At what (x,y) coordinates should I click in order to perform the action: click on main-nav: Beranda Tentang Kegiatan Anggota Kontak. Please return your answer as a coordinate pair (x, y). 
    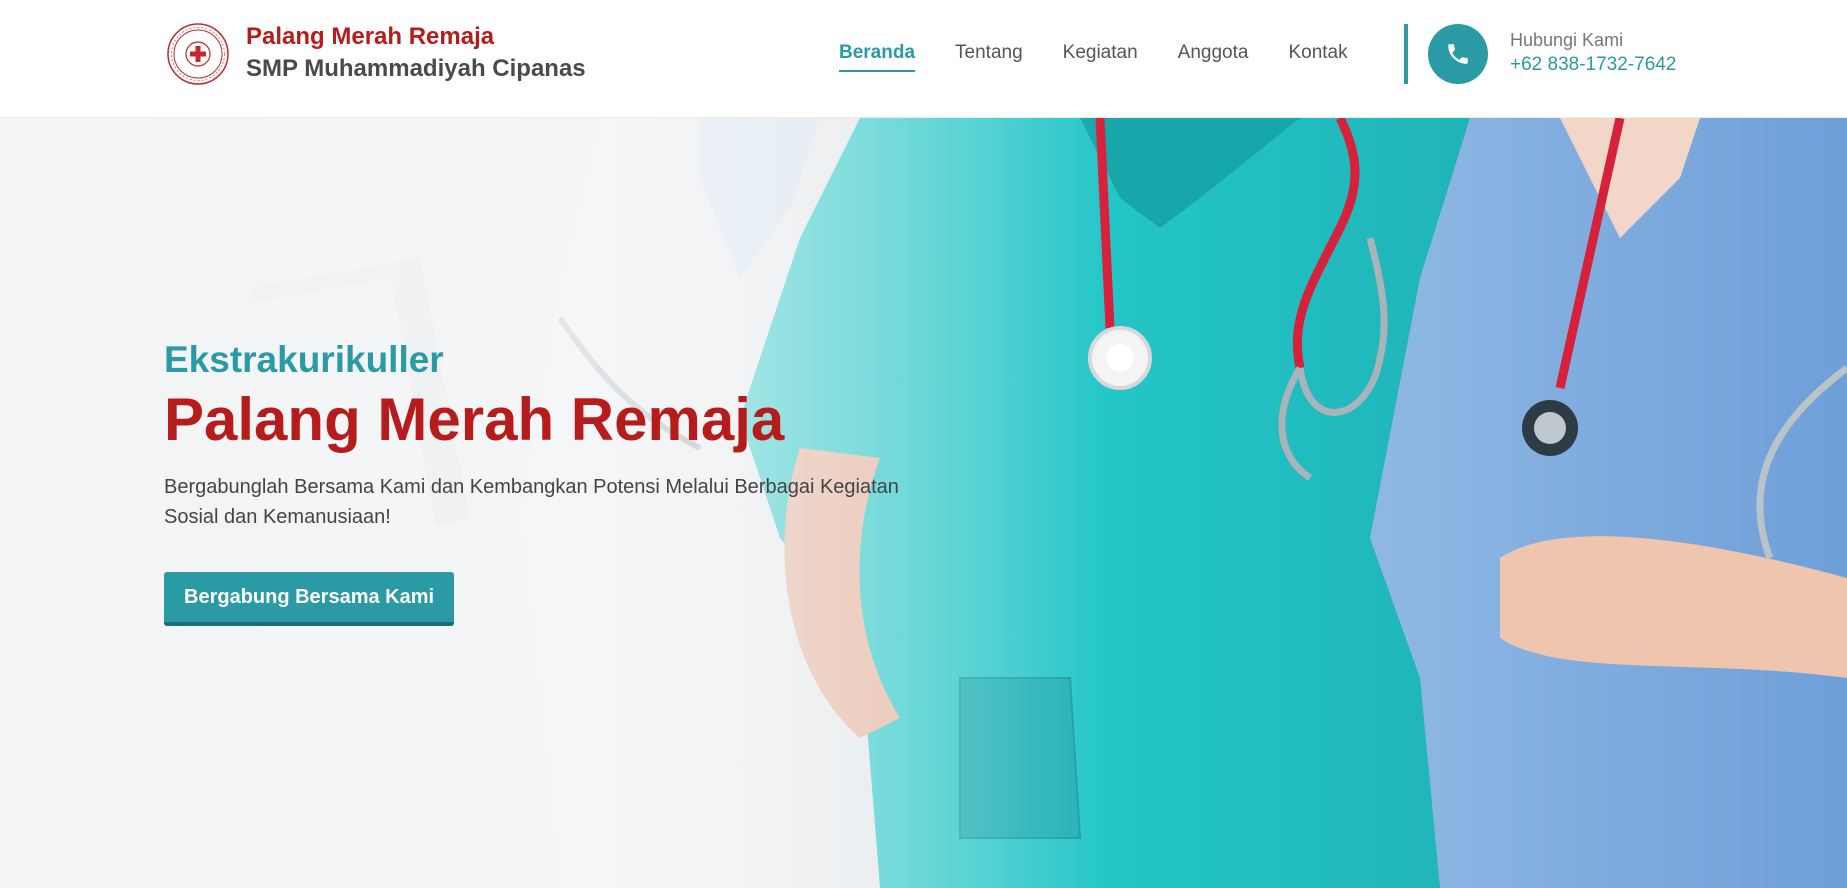
    Looking at the image, I should click on (1113, 56).